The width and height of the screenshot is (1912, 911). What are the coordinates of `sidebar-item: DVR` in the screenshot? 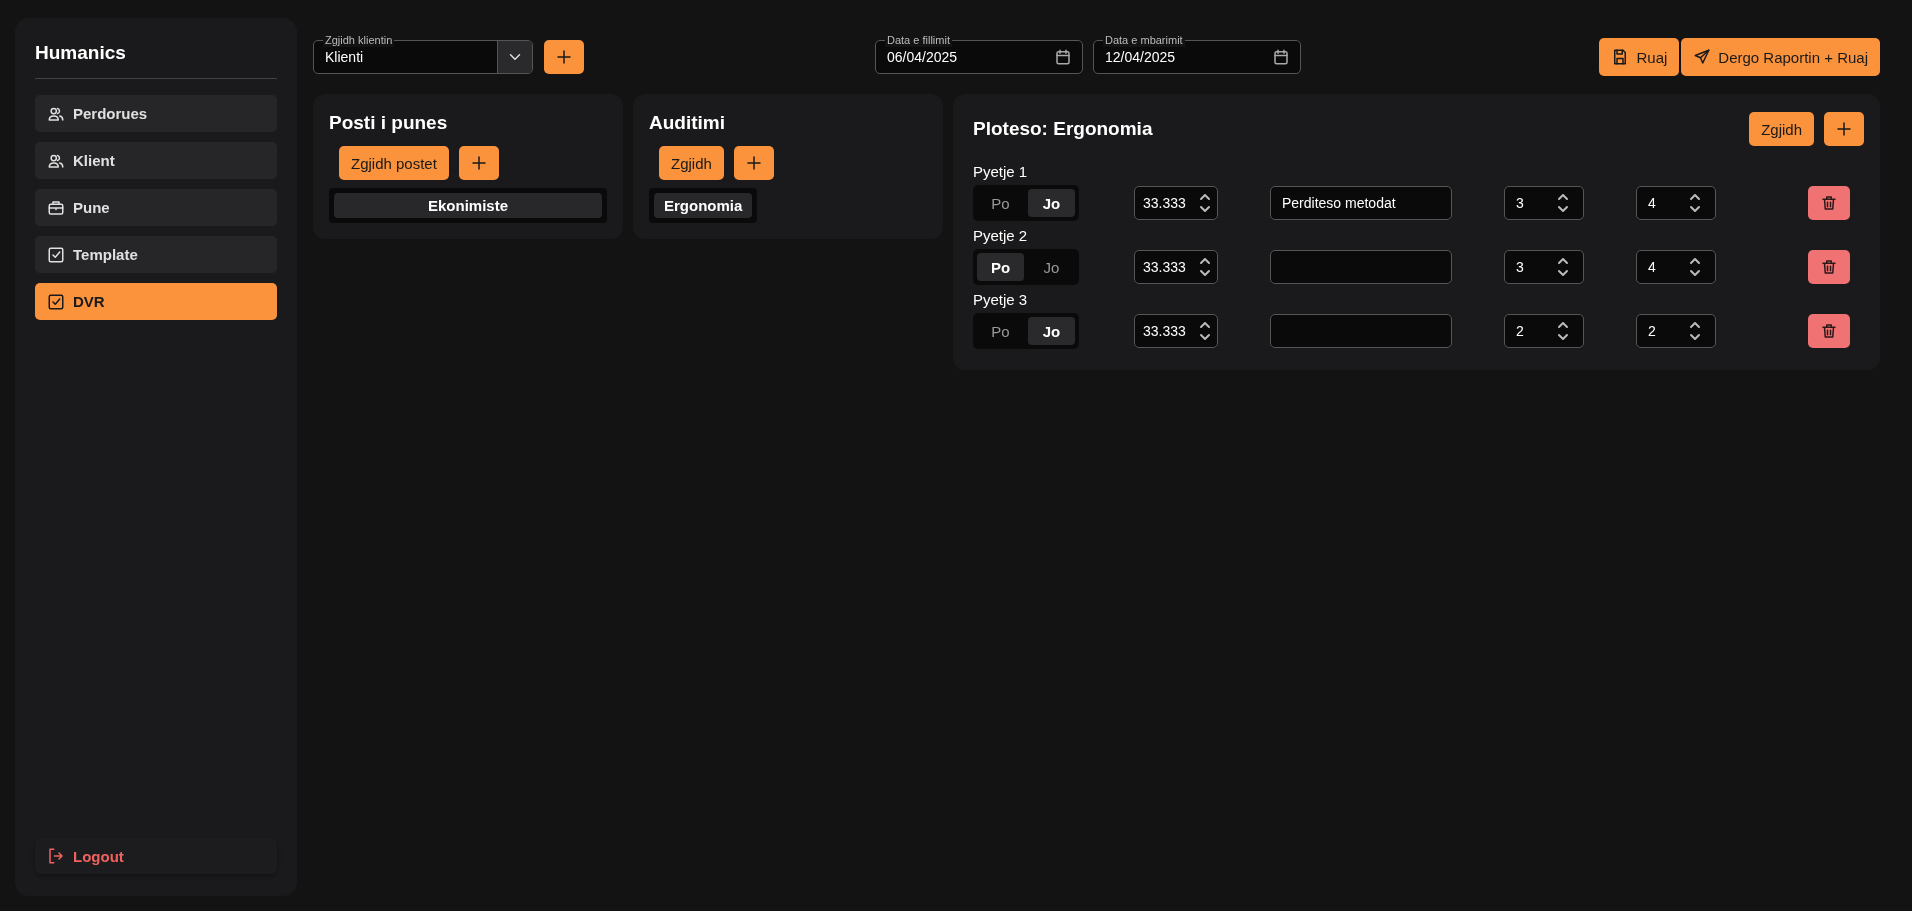 It's located at (156, 301).